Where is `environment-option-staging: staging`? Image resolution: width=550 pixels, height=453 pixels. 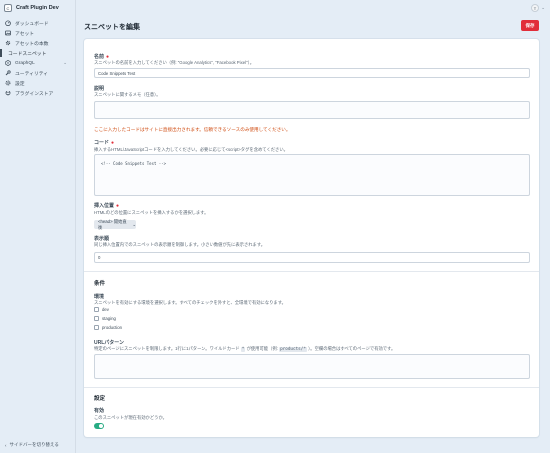 environment-option-staging: staging is located at coordinates (105, 318).